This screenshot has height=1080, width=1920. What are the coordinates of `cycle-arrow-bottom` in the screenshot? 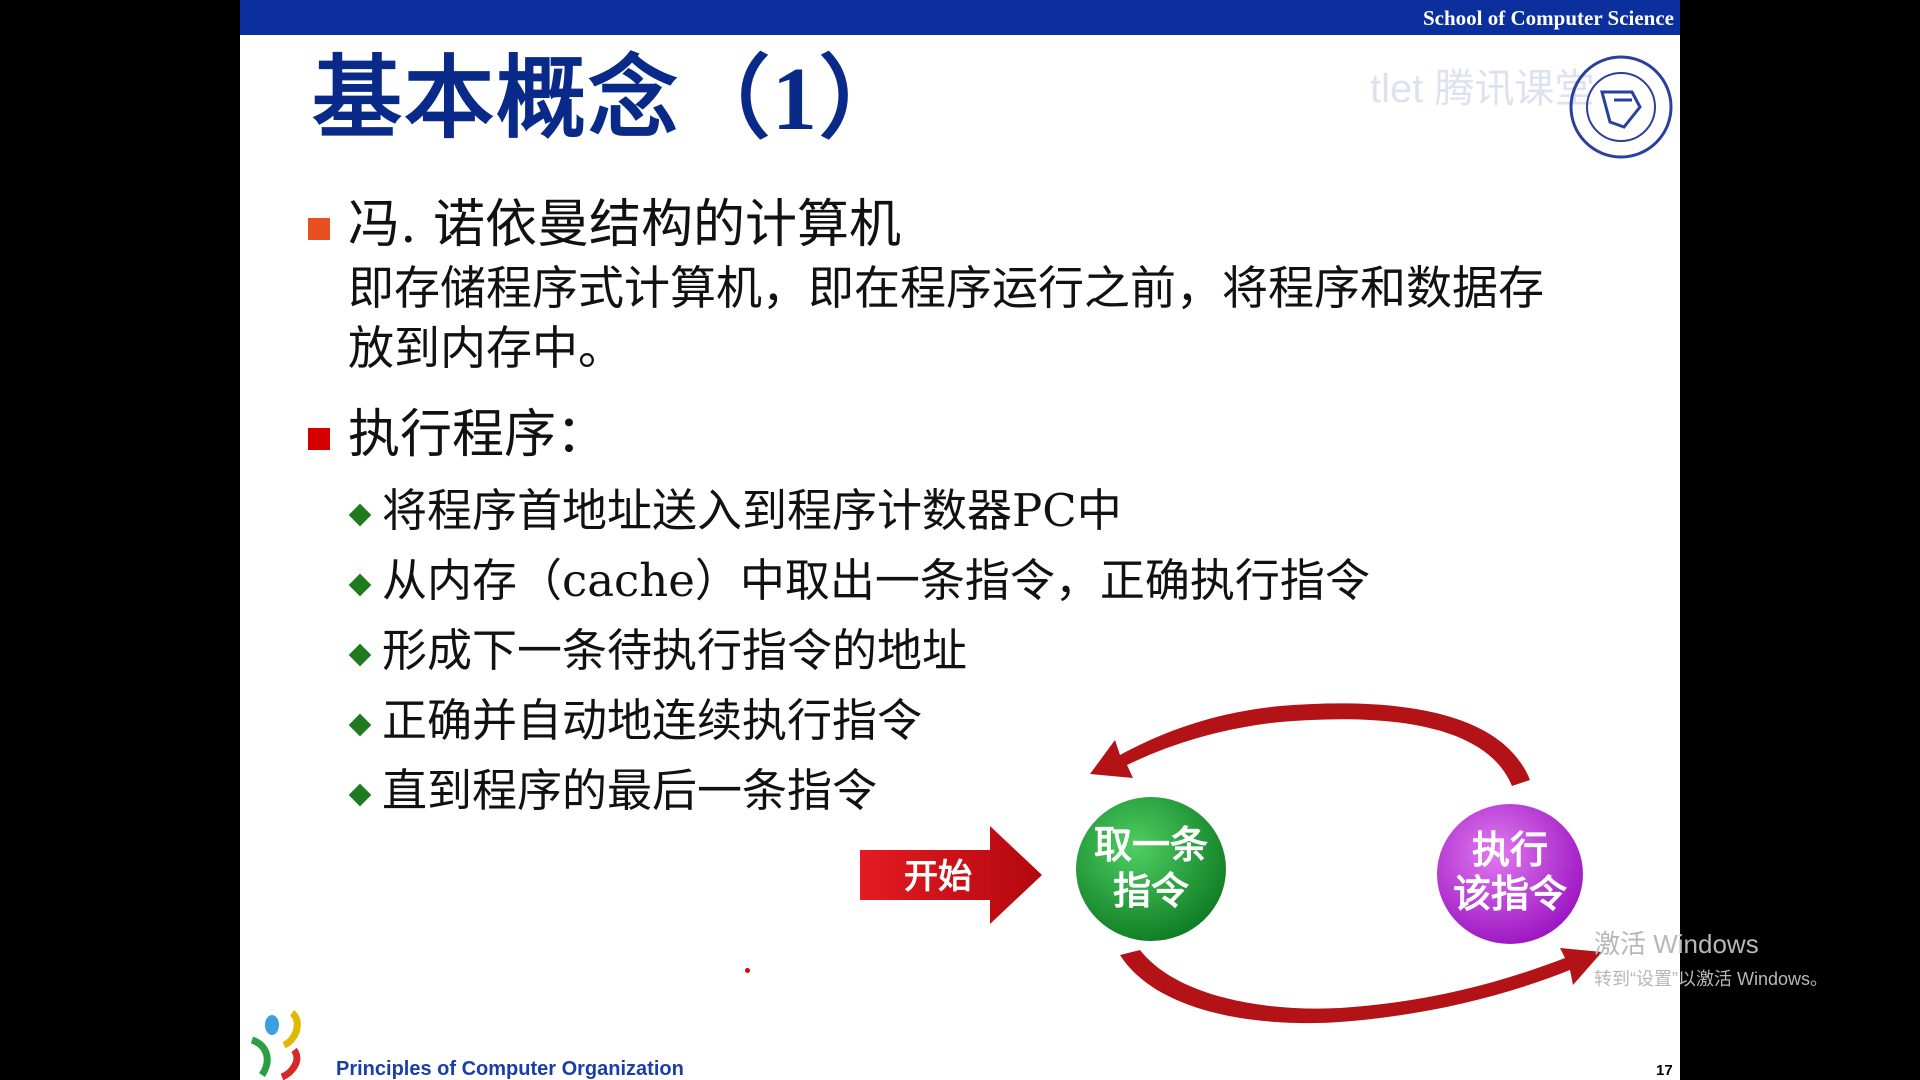 It's located at (1361, 986).